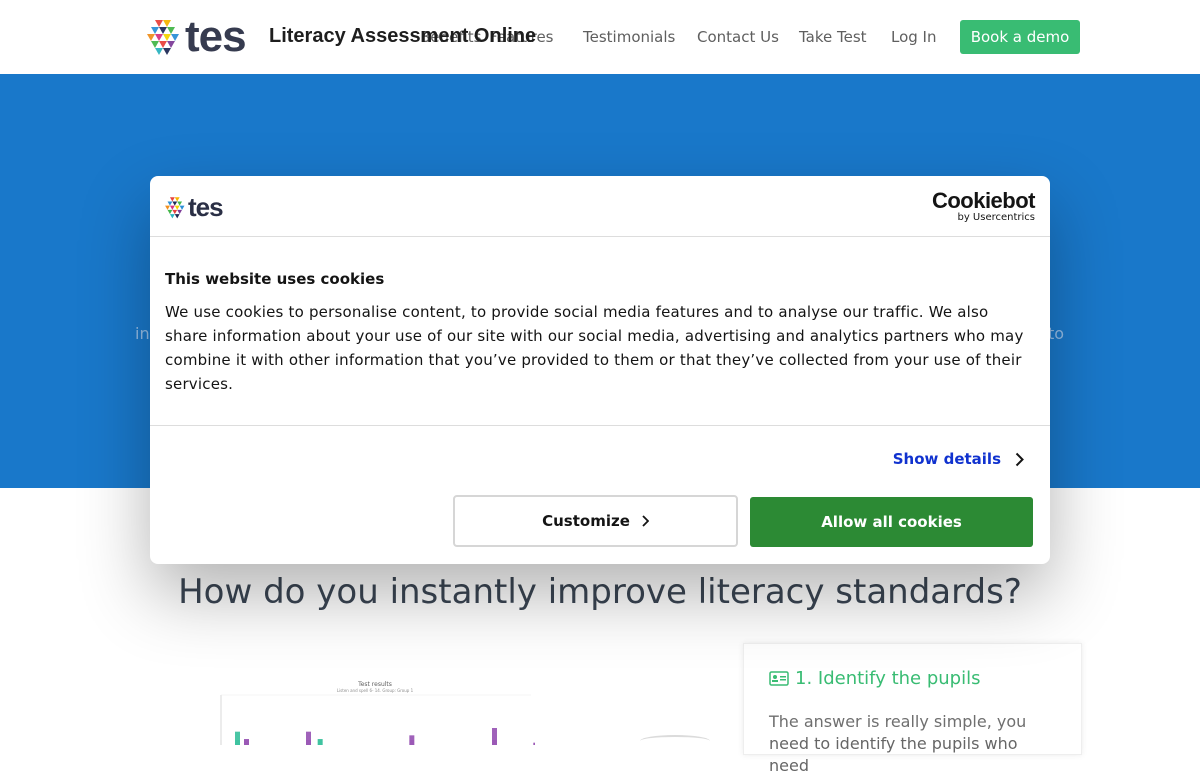 Image resolution: width=1200 pixels, height=777 pixels. What do you see at coordinates (175, 207) in the screenshot?
I see `tes-logo-mark-icon` at bounding box center [175, 207].